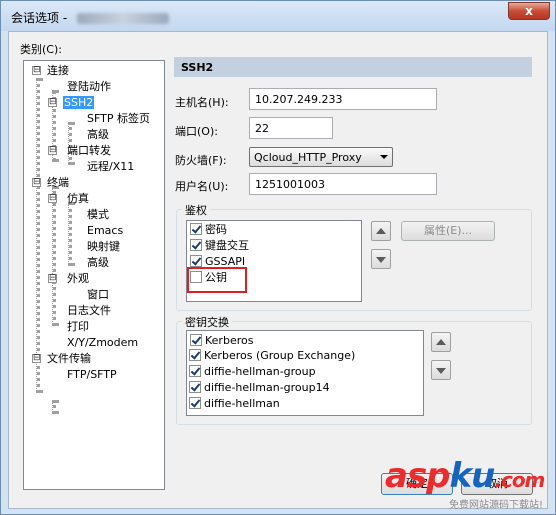 The image size is (556, 515). What do you see at coordinates (201, 160) in the screenshot?
I see `firewall-label: 防火墙(F):` at bounding box center [201, 160].